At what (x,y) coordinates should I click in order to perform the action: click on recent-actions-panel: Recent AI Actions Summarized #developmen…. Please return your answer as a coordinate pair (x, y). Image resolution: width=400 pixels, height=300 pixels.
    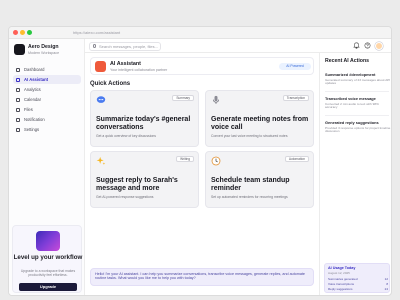
    Looking at the image, I should click on (355, 174).